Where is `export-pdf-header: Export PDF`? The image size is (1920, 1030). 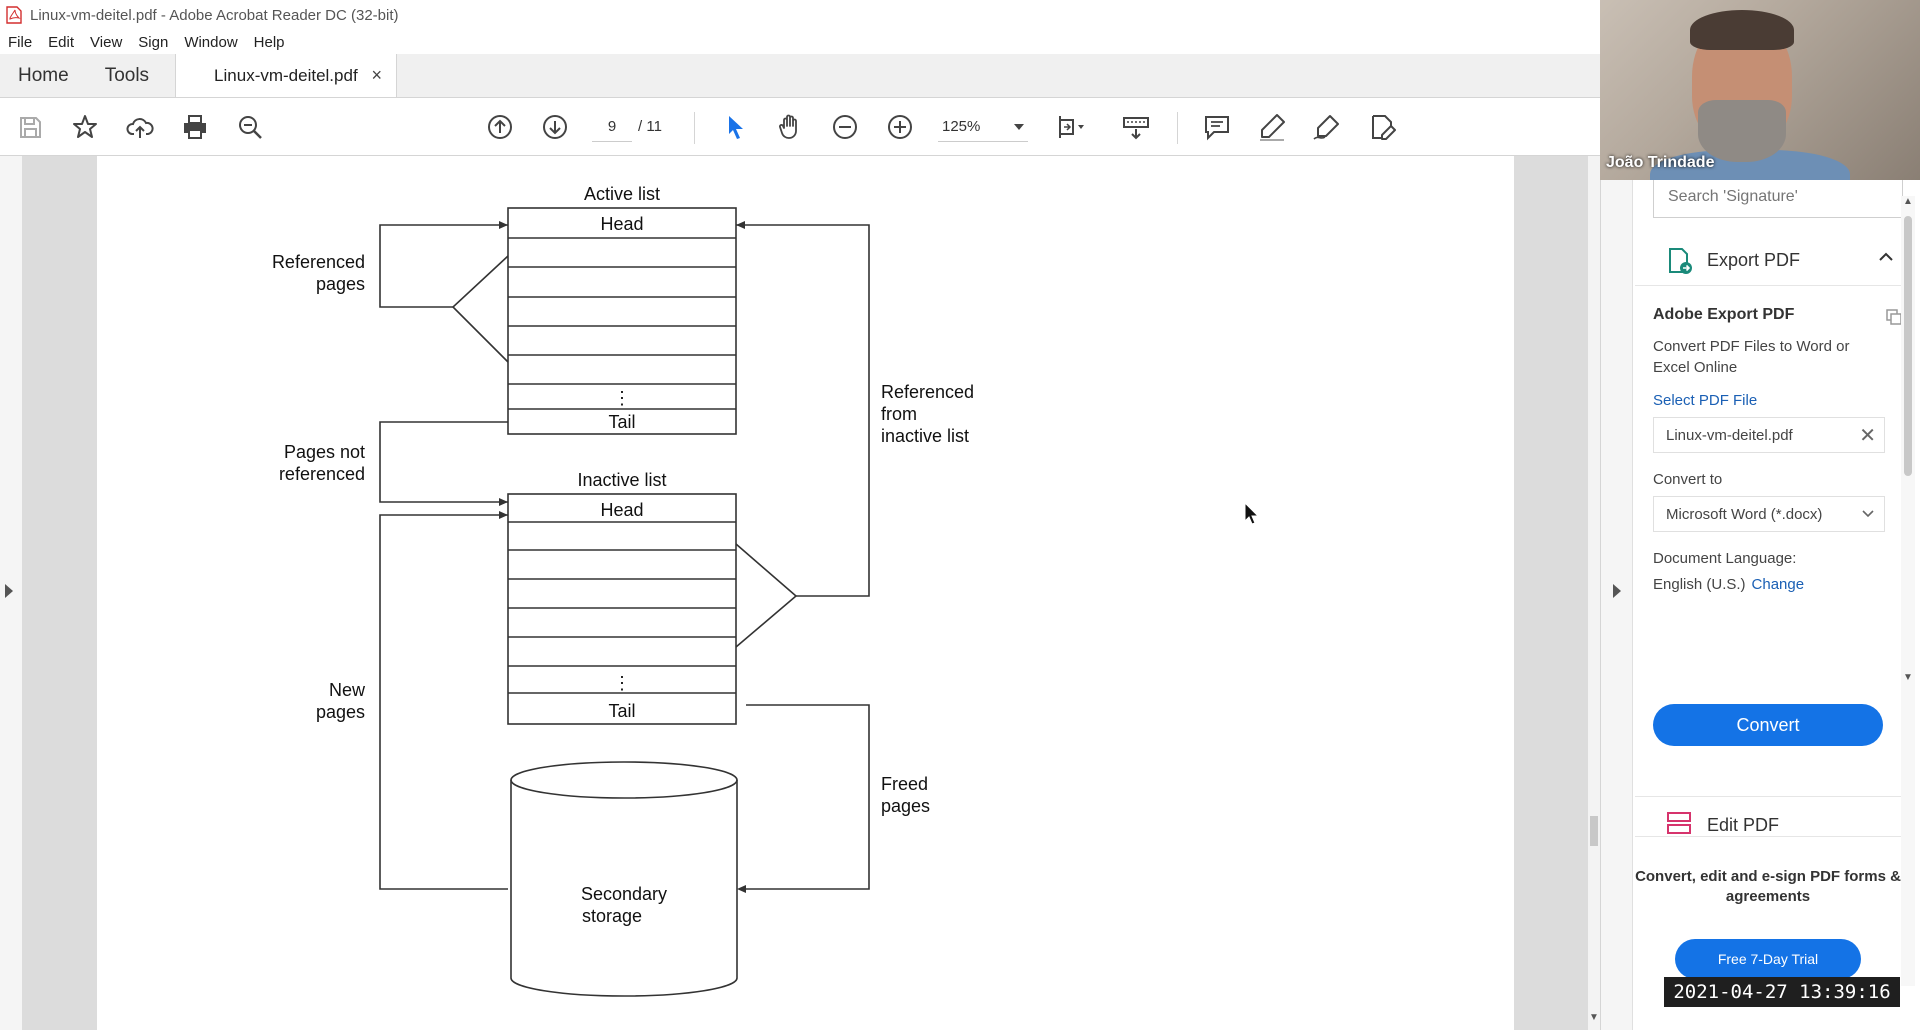 export-pdf-header: Export PDF is located at coordinates (1771, 261).